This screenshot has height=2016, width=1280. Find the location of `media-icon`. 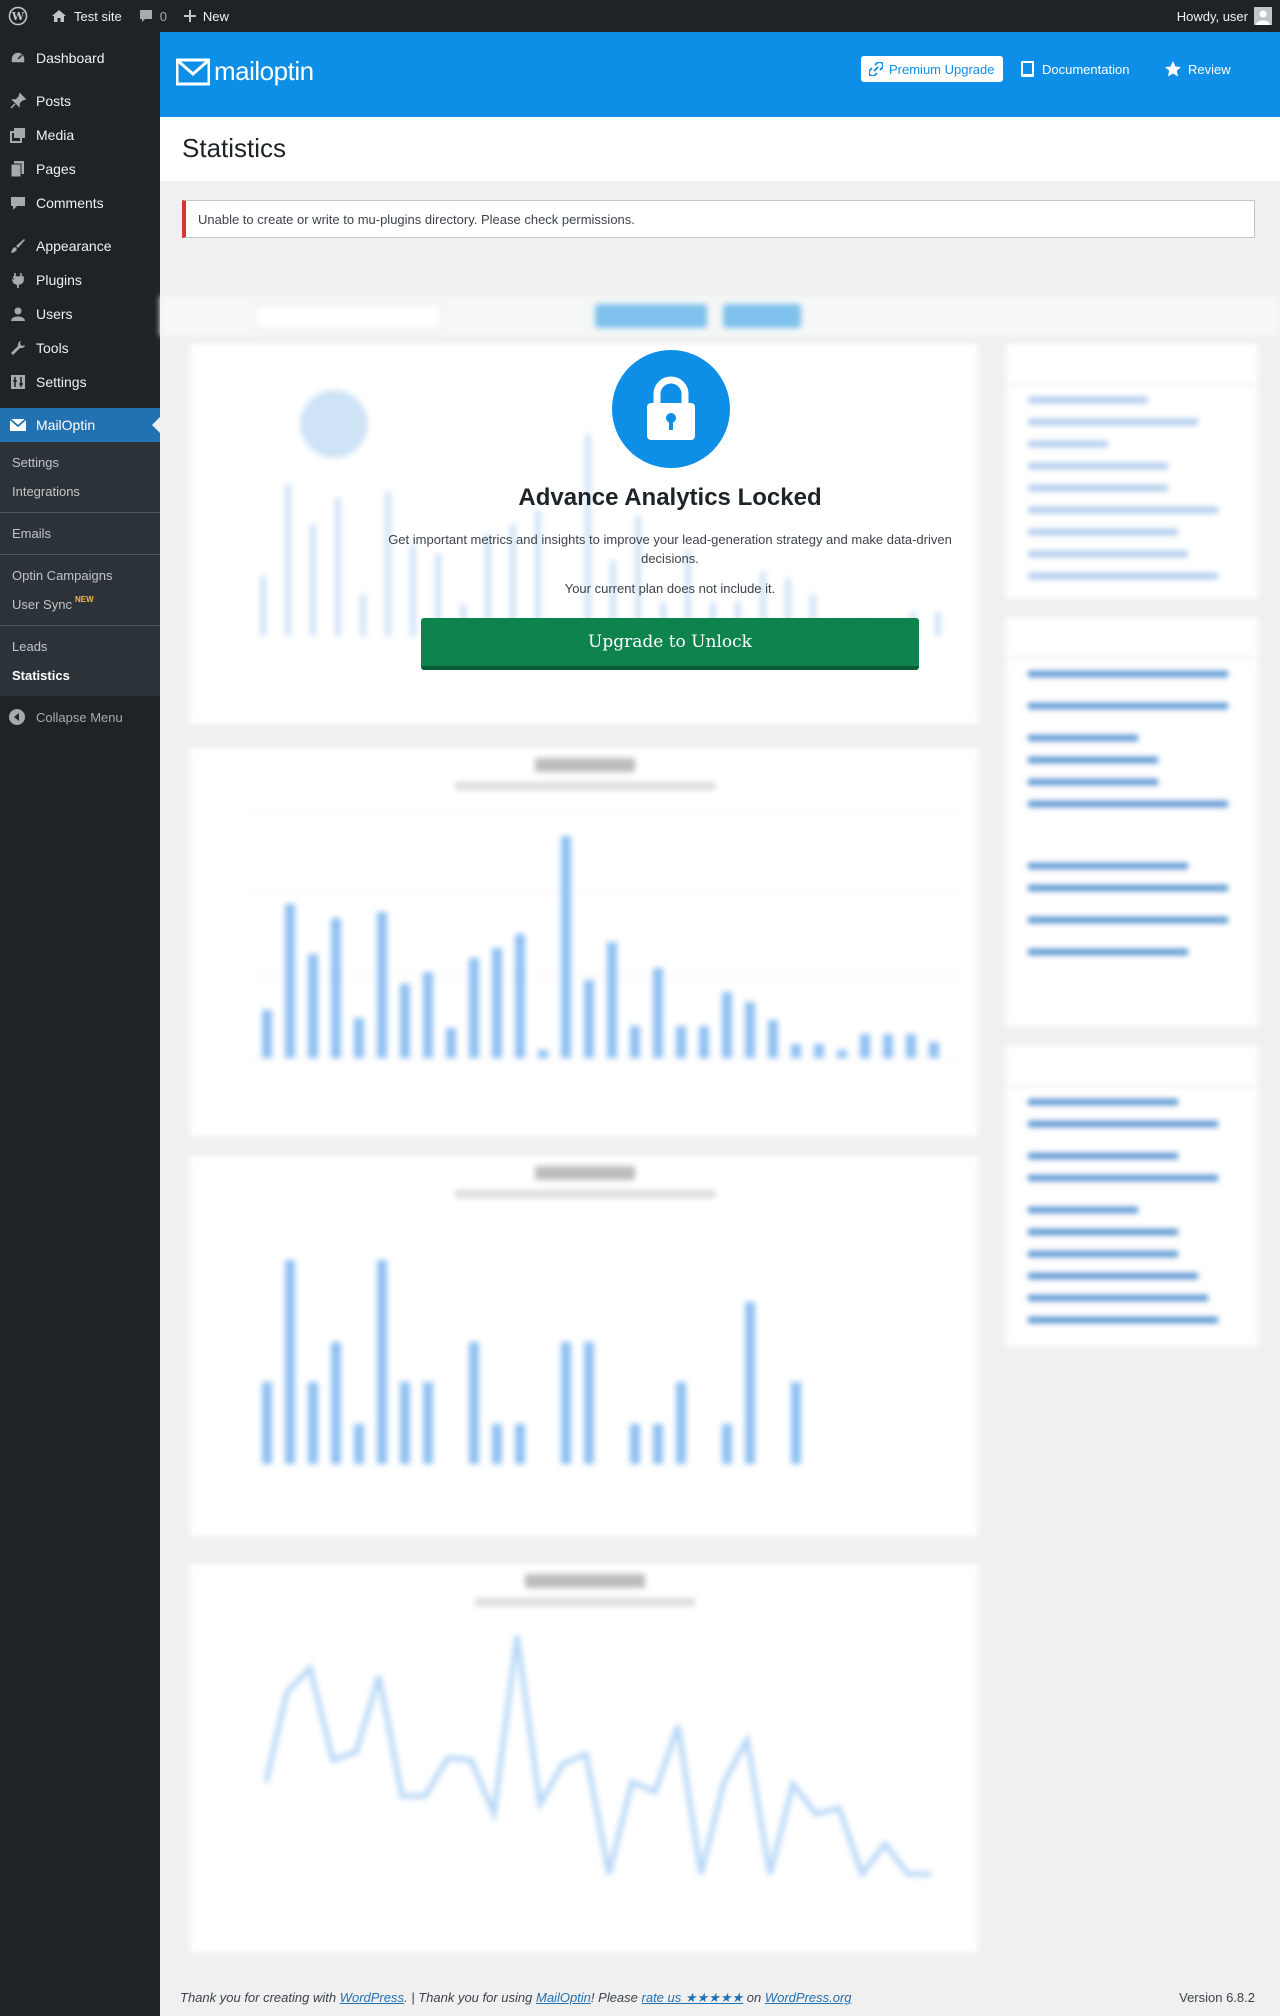

media-icon is located at coordinates (18, 135).